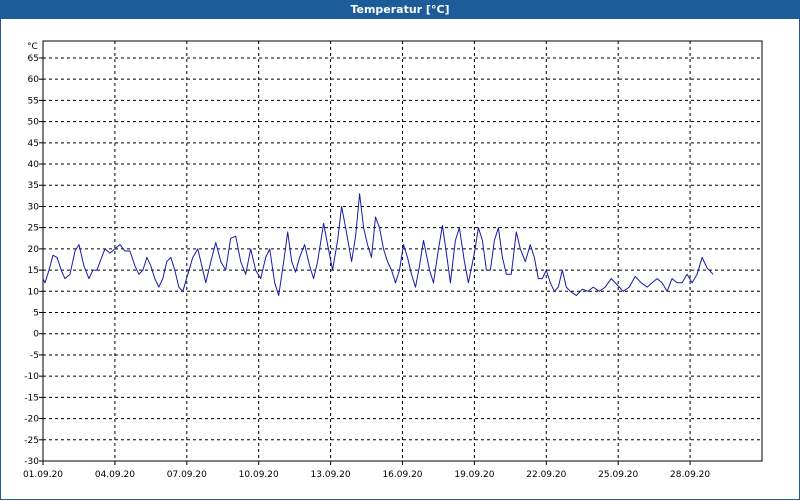  Describe the element at coordinates (34, 123) in the screenshot. I see `y-tick-label: 50` at that location.